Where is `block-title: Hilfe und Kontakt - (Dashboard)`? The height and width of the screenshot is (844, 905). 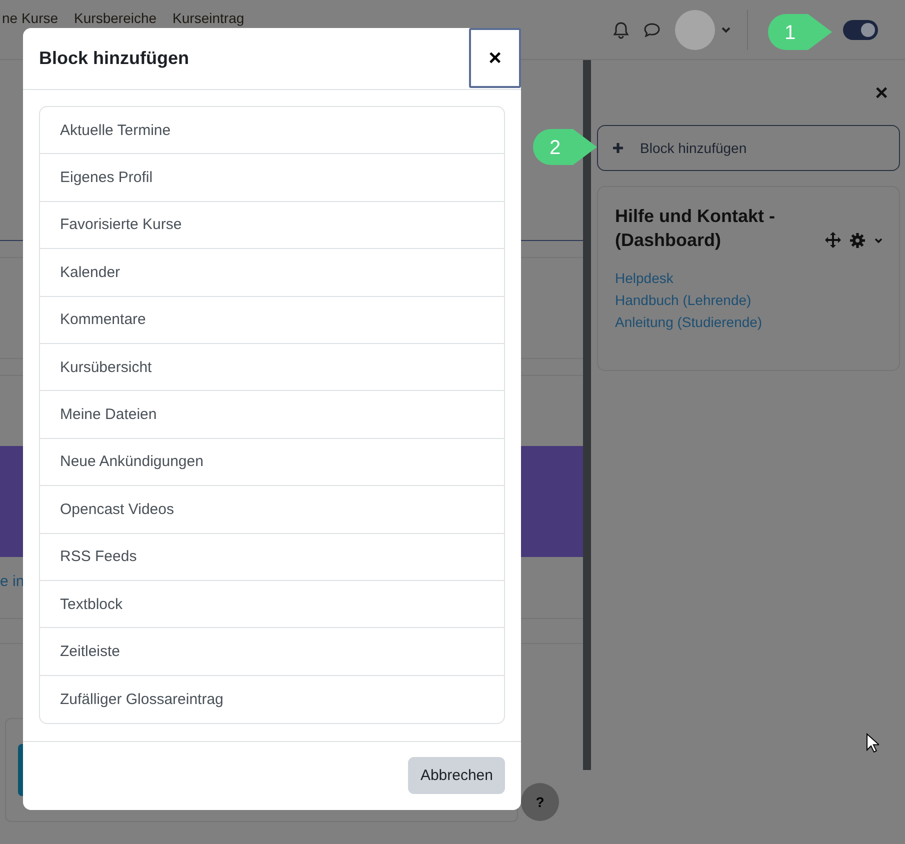
block-title: Hilfe und Kontakt - (Dashboard) is located at coordinates (695, 228).